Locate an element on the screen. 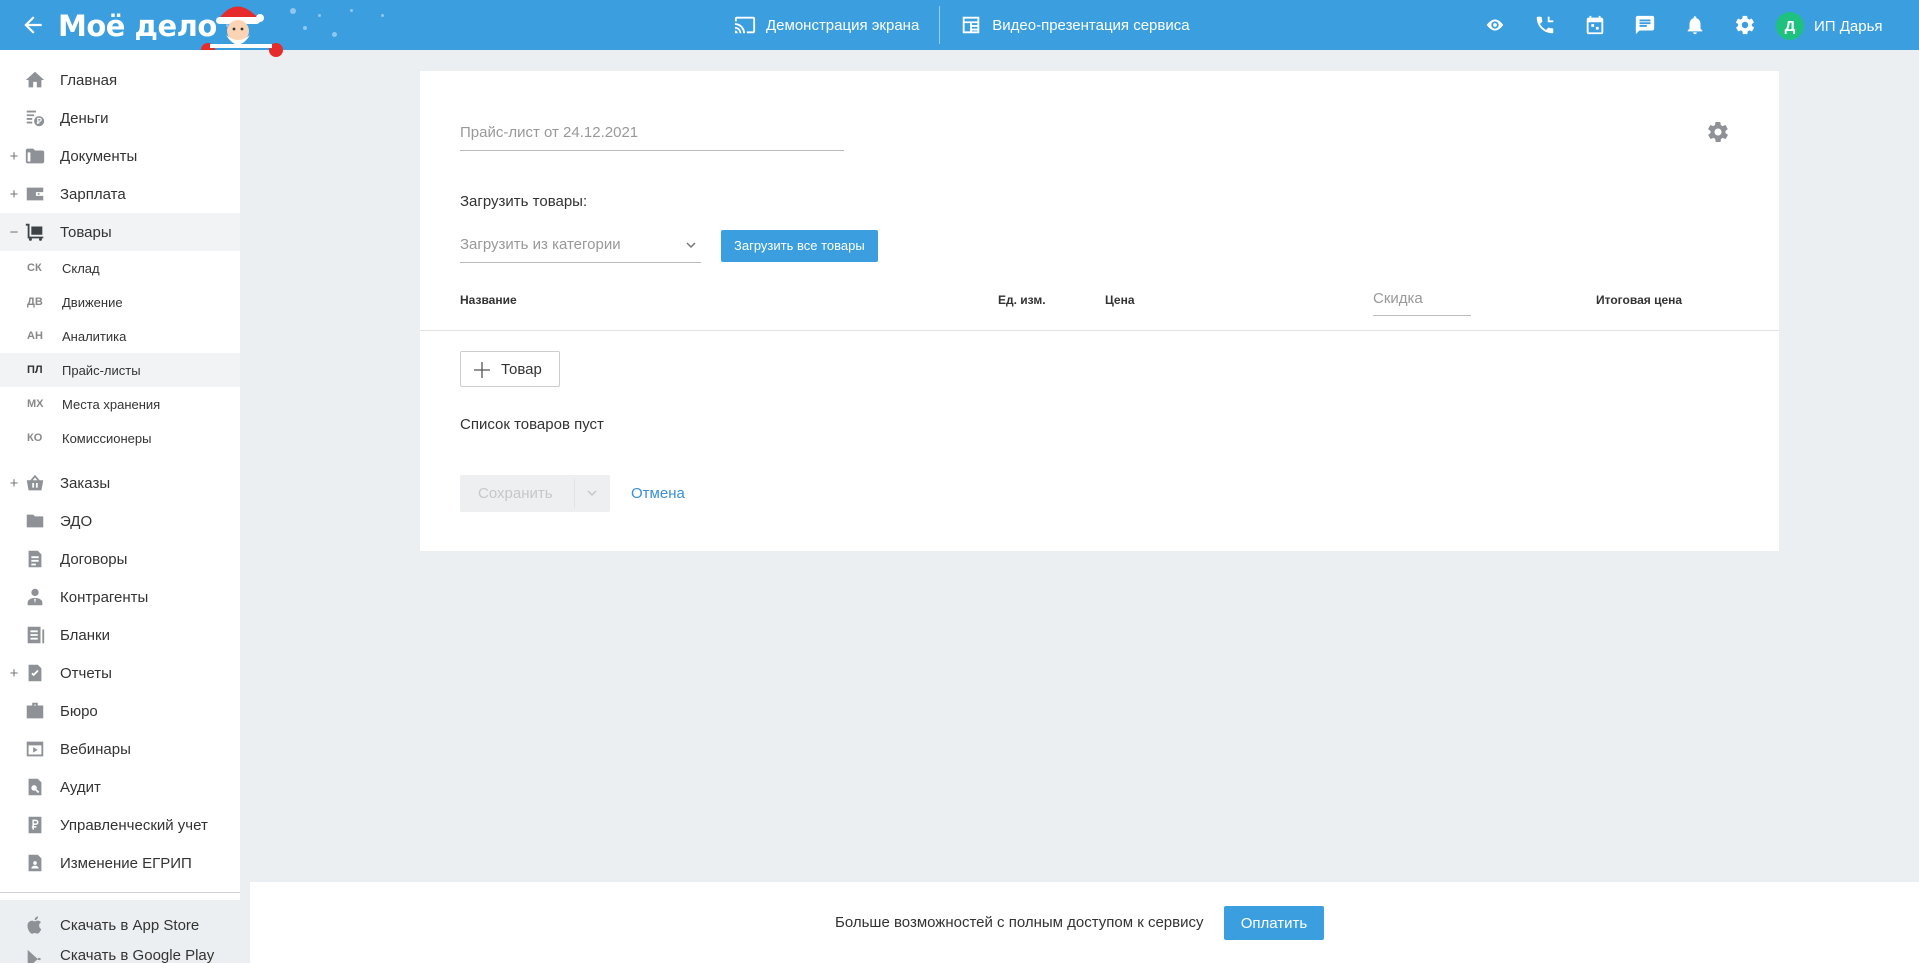 The image size is (1919, 963). subitem-abbr: ДВ is located at coordinates (35, 302).